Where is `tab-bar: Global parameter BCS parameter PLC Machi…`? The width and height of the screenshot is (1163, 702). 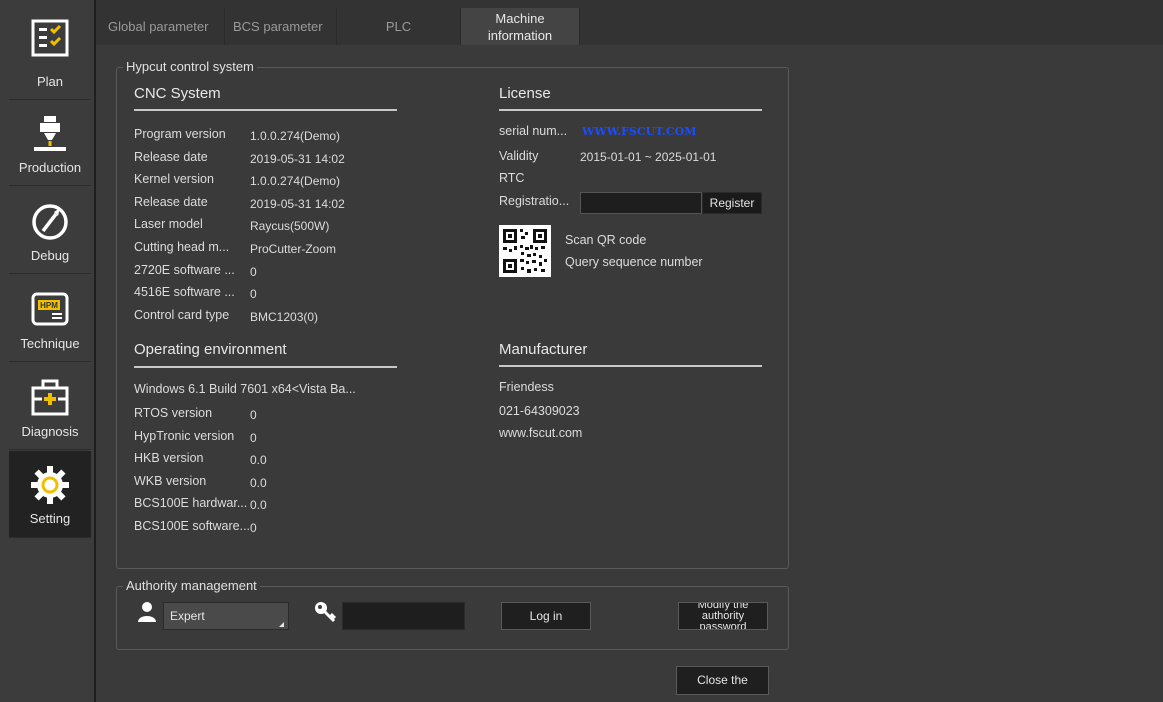 tab-bar: Global parameter BCS parameter PLC Machi… is located at coordinates (629, 22).